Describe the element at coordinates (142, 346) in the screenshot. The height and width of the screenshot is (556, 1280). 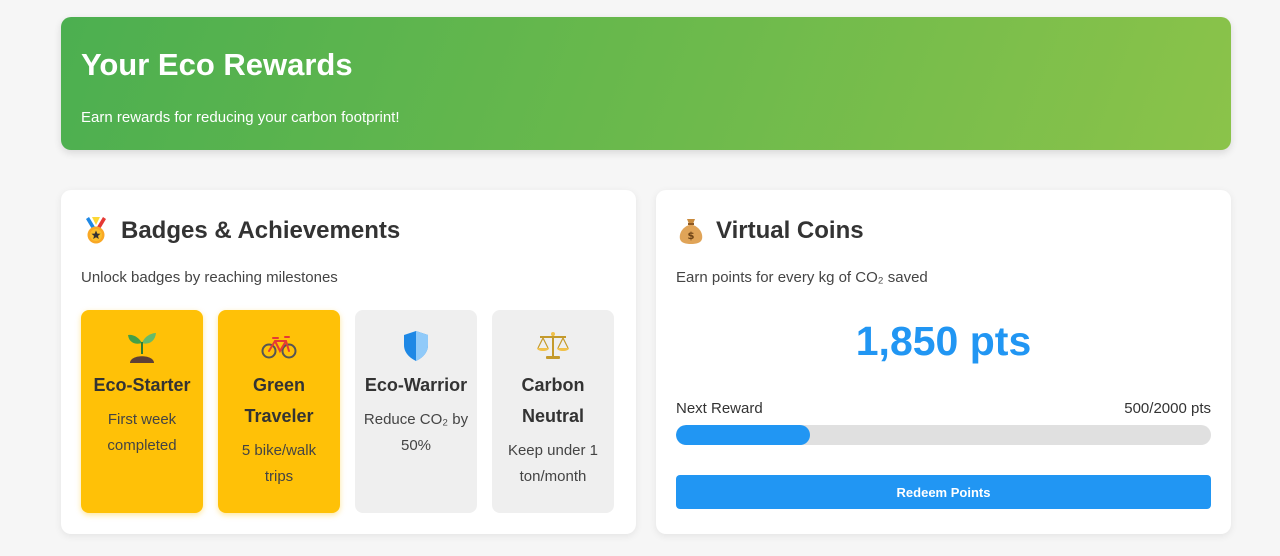
I see `seedling-icon` at that location.